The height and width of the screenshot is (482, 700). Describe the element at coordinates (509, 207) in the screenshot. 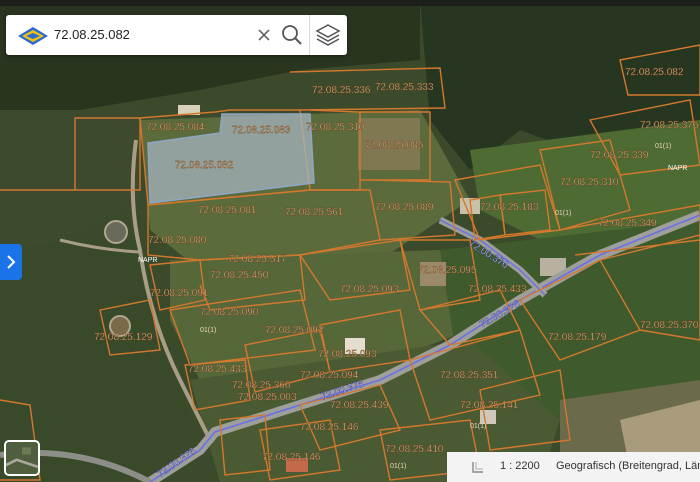

I see `parcel-label: 72.08.25.183` at that location.